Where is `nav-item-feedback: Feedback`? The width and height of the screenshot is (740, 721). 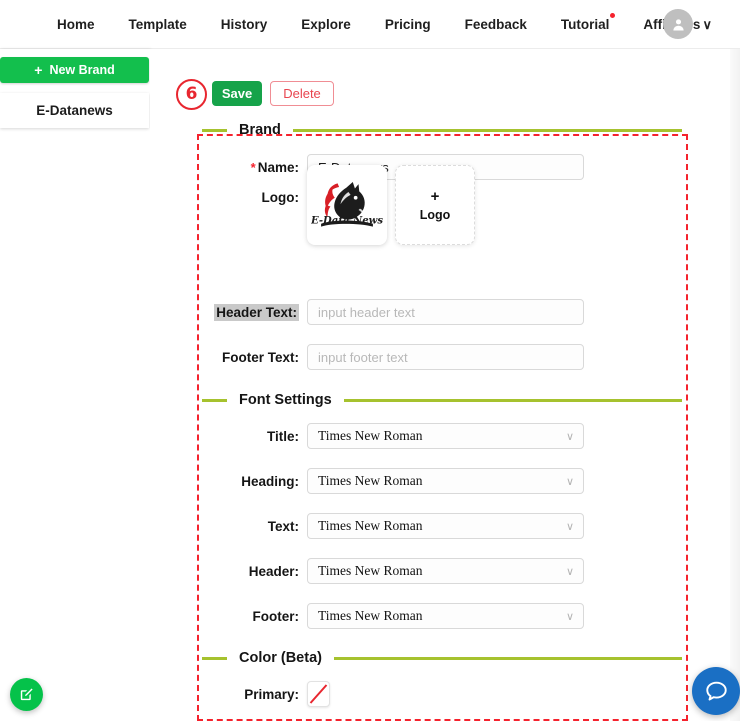 nav-item-feedback: Feedback is located at coordinates (496, 24).